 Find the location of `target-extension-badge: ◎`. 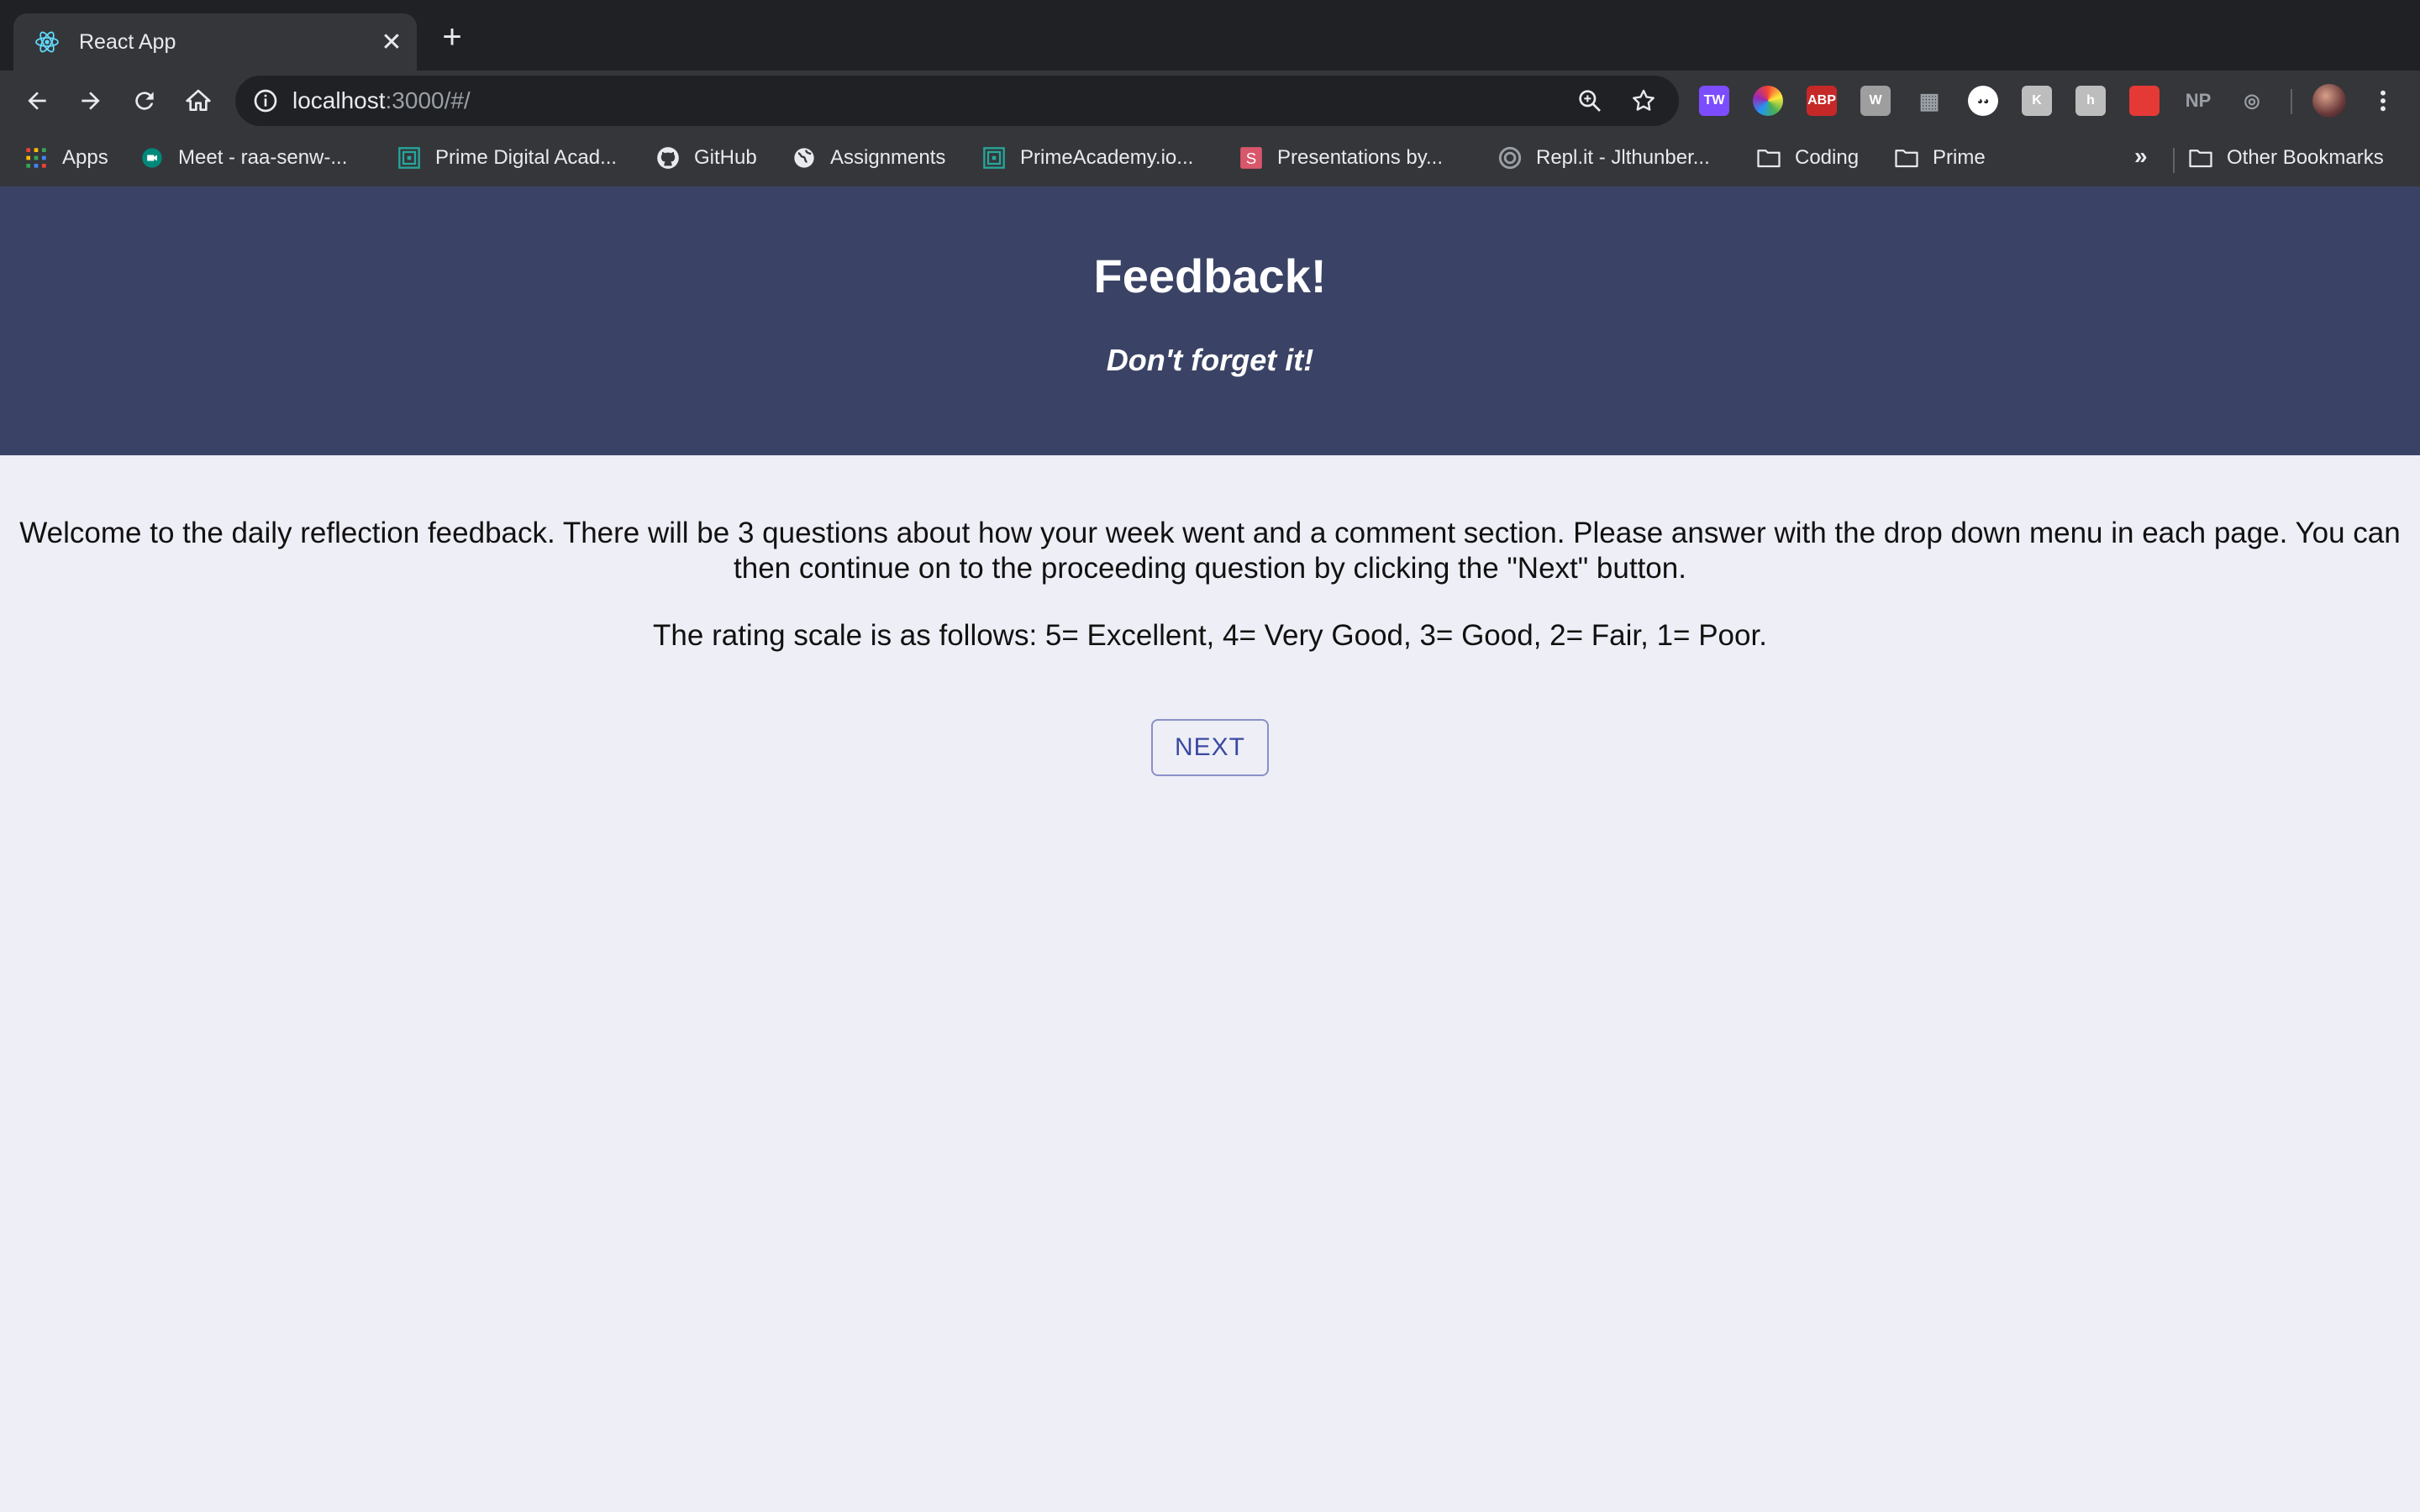

target-extension-badge: ◎ is located at coordinates (2252, 101).